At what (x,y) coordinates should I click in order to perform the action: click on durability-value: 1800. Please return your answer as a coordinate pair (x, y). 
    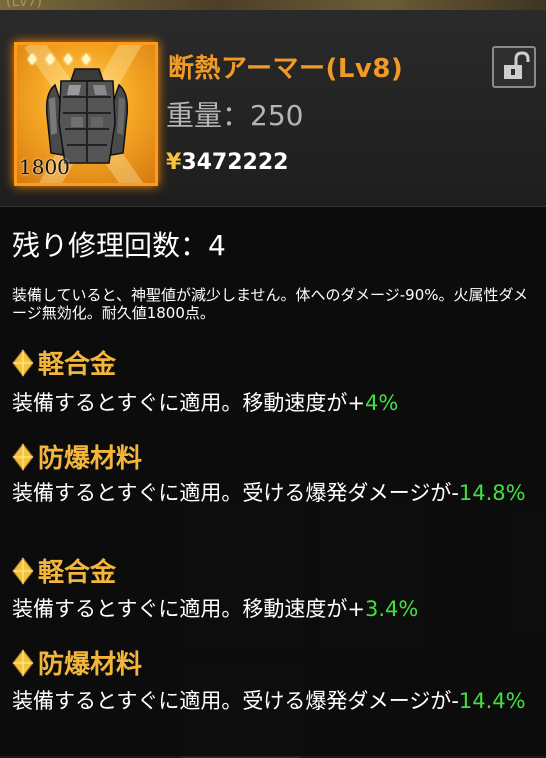
    Looking at the image, I should click on (44, 167).